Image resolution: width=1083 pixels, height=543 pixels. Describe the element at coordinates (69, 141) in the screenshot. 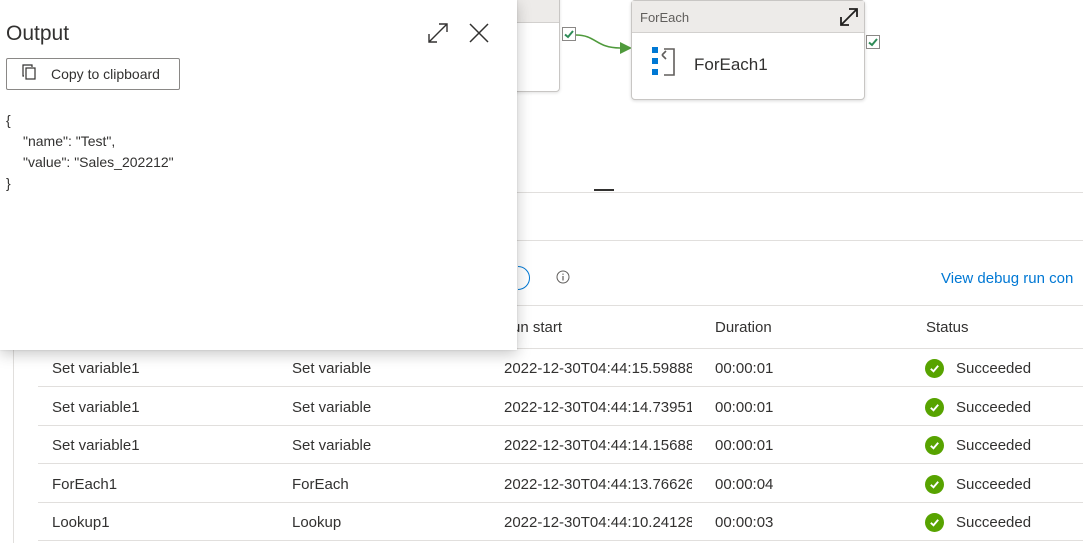

I see `json-line-name: "name": "Test",` at that location.